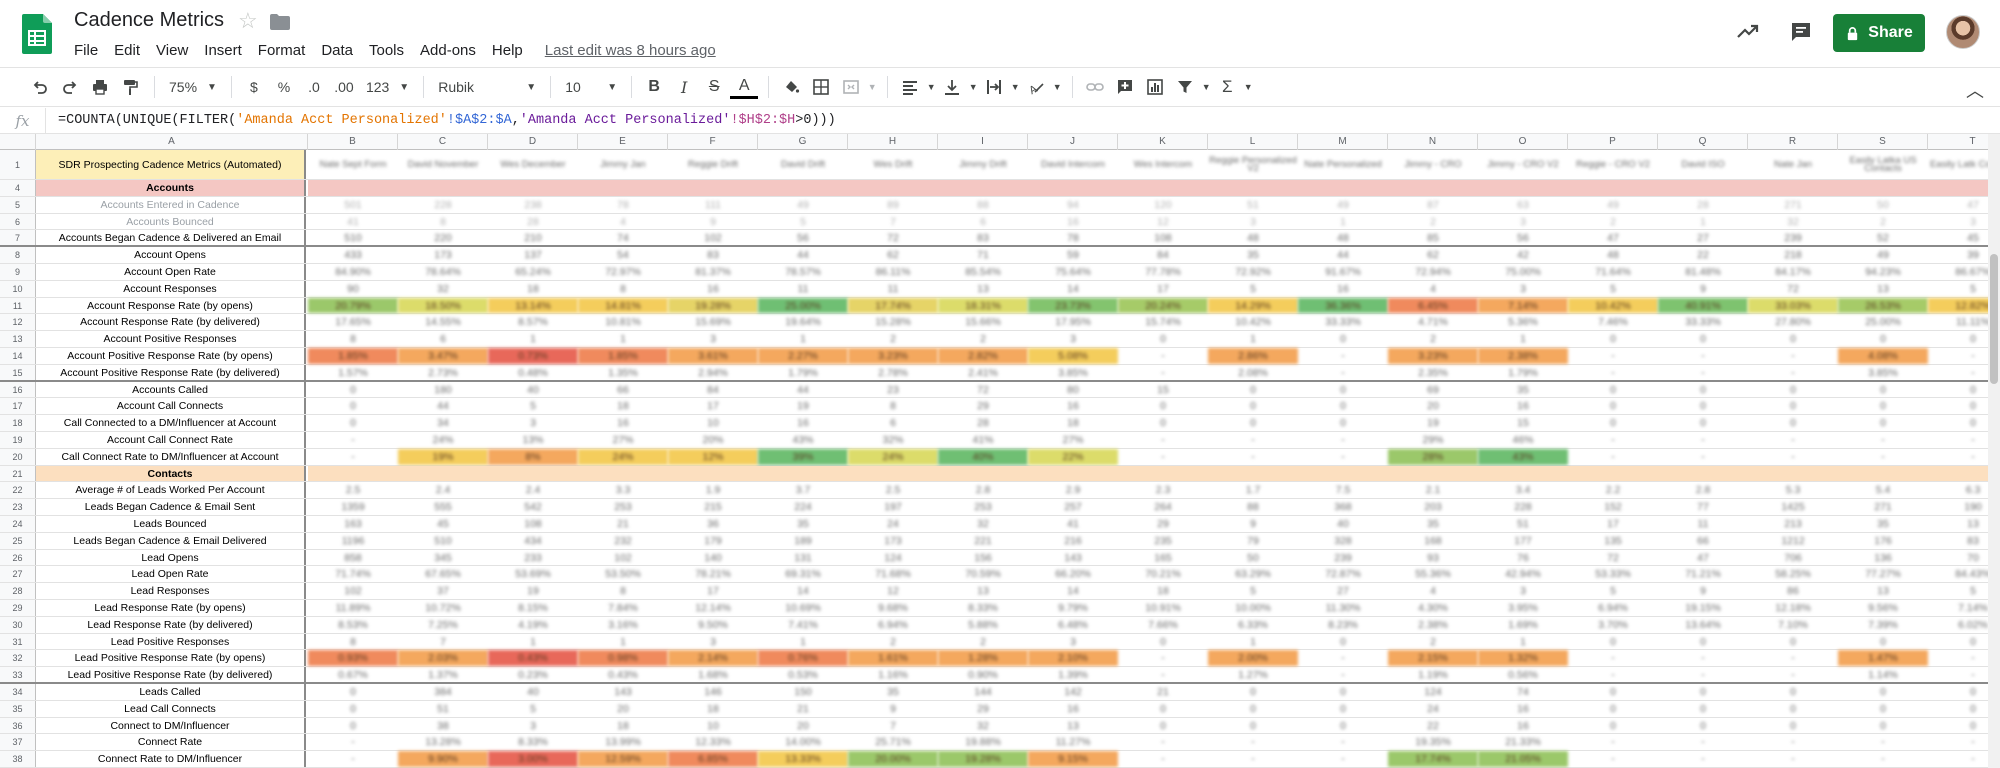 The image size is (2000, 768). What do you see at coordinates (1253, 490) in the screenshot?
I see `data-cell: 1.7` at bounding box center [1253, 490].